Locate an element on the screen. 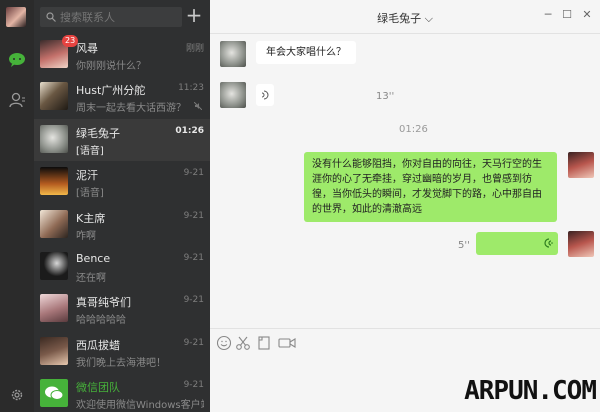 This screenshot has height=412, width=600. add-button: + is located at coordinates (194, 15).